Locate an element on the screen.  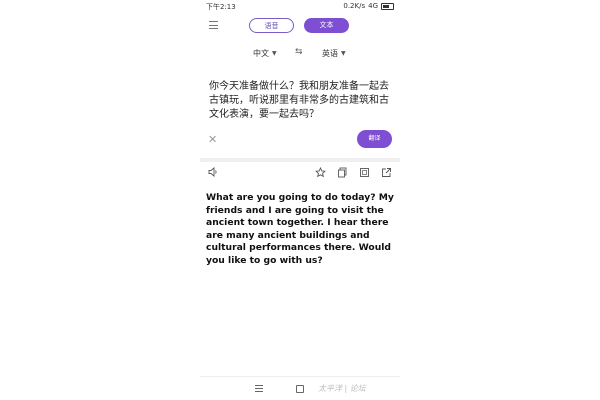
navigation-bar: 太平洋 | 论坛 is located at coordinates (300, 388).